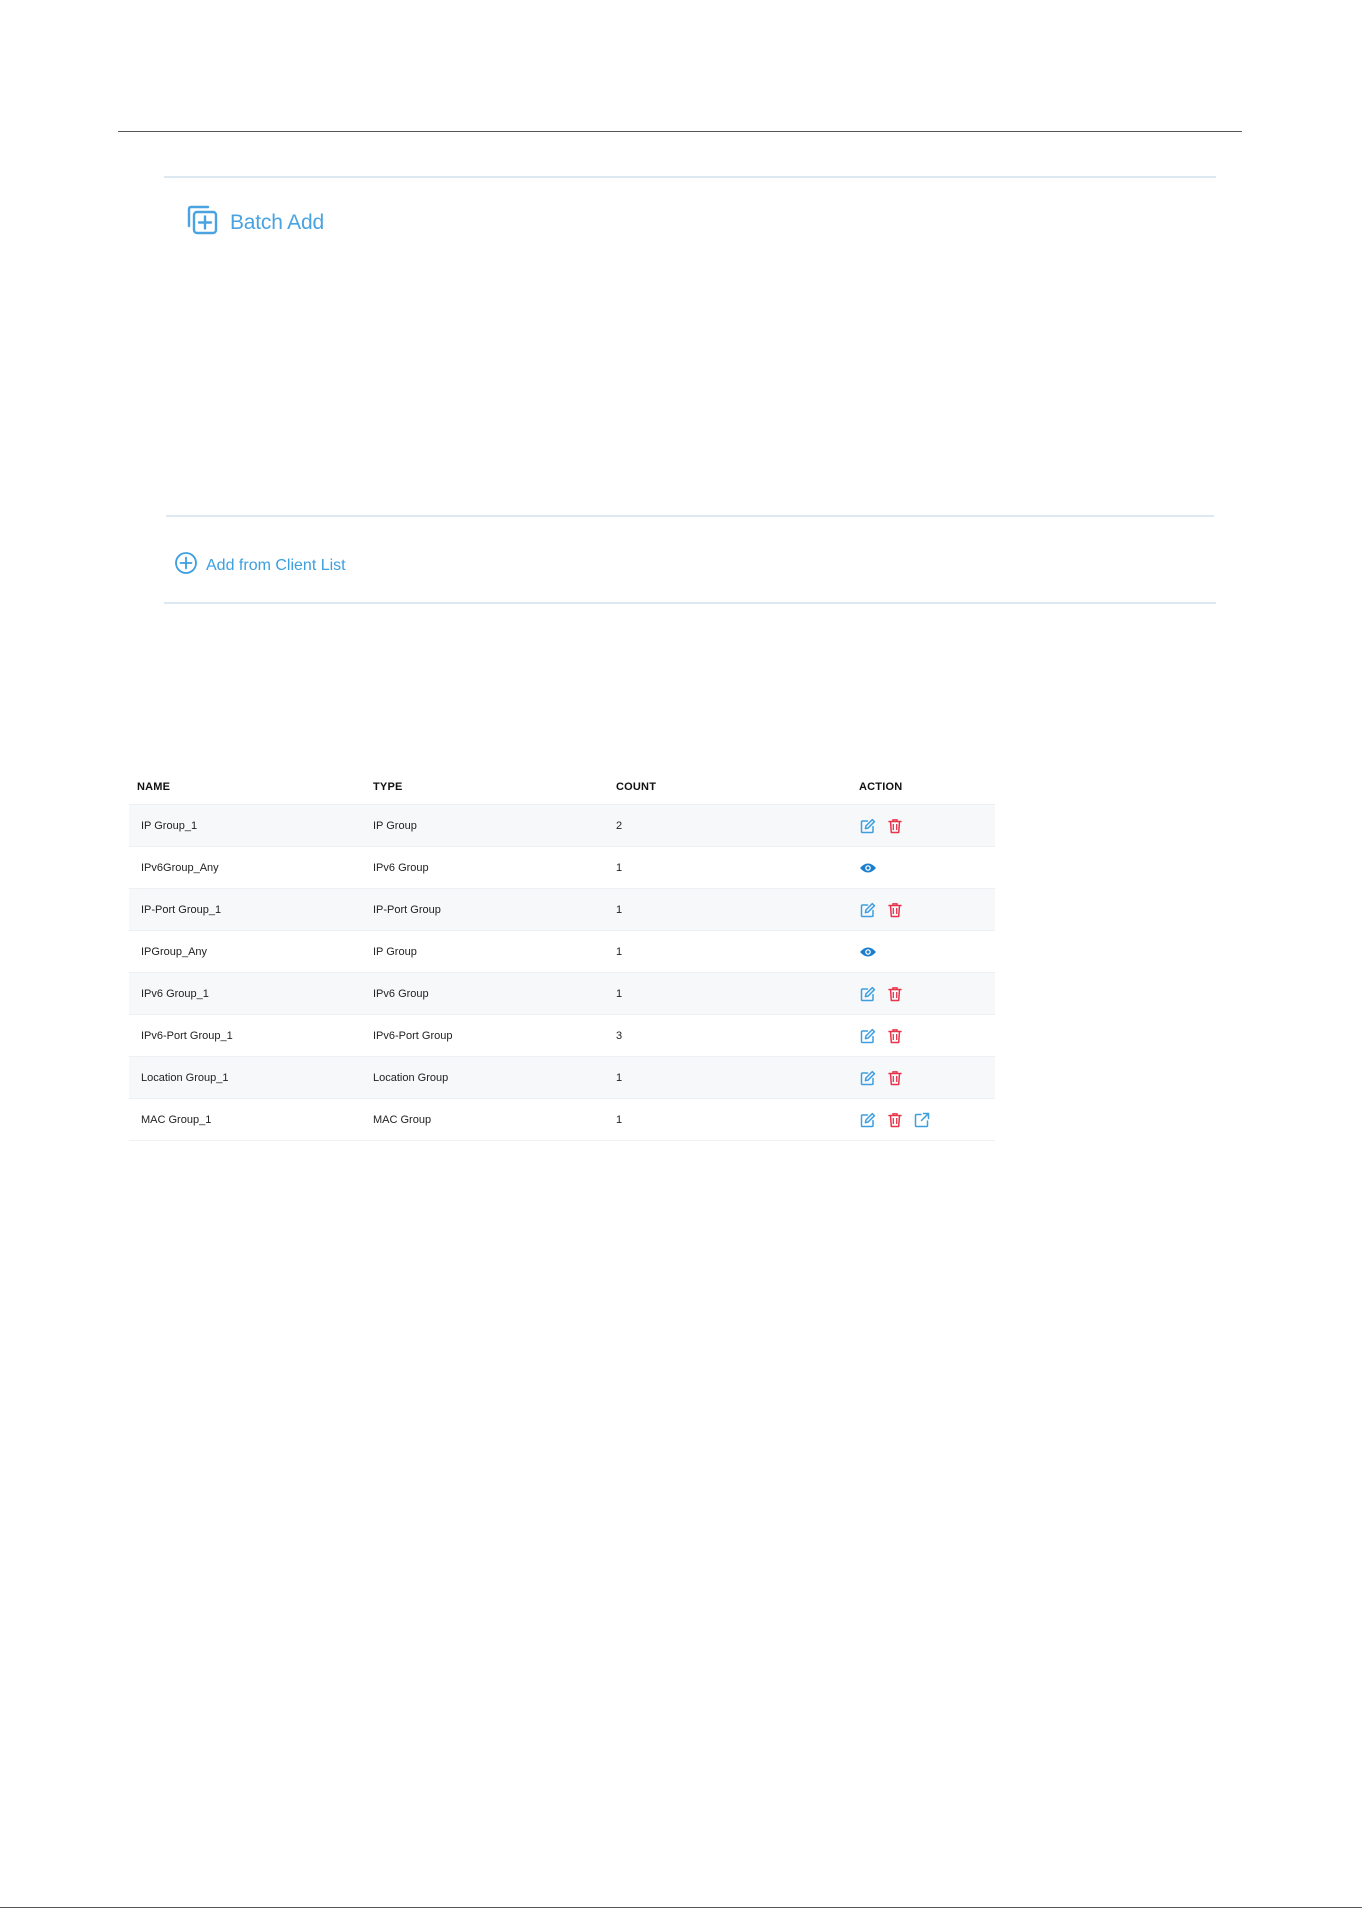  What do you see at coordinates (680, 131) in the screenshot?
I see `top-divider` at bounding box center [680, 131].